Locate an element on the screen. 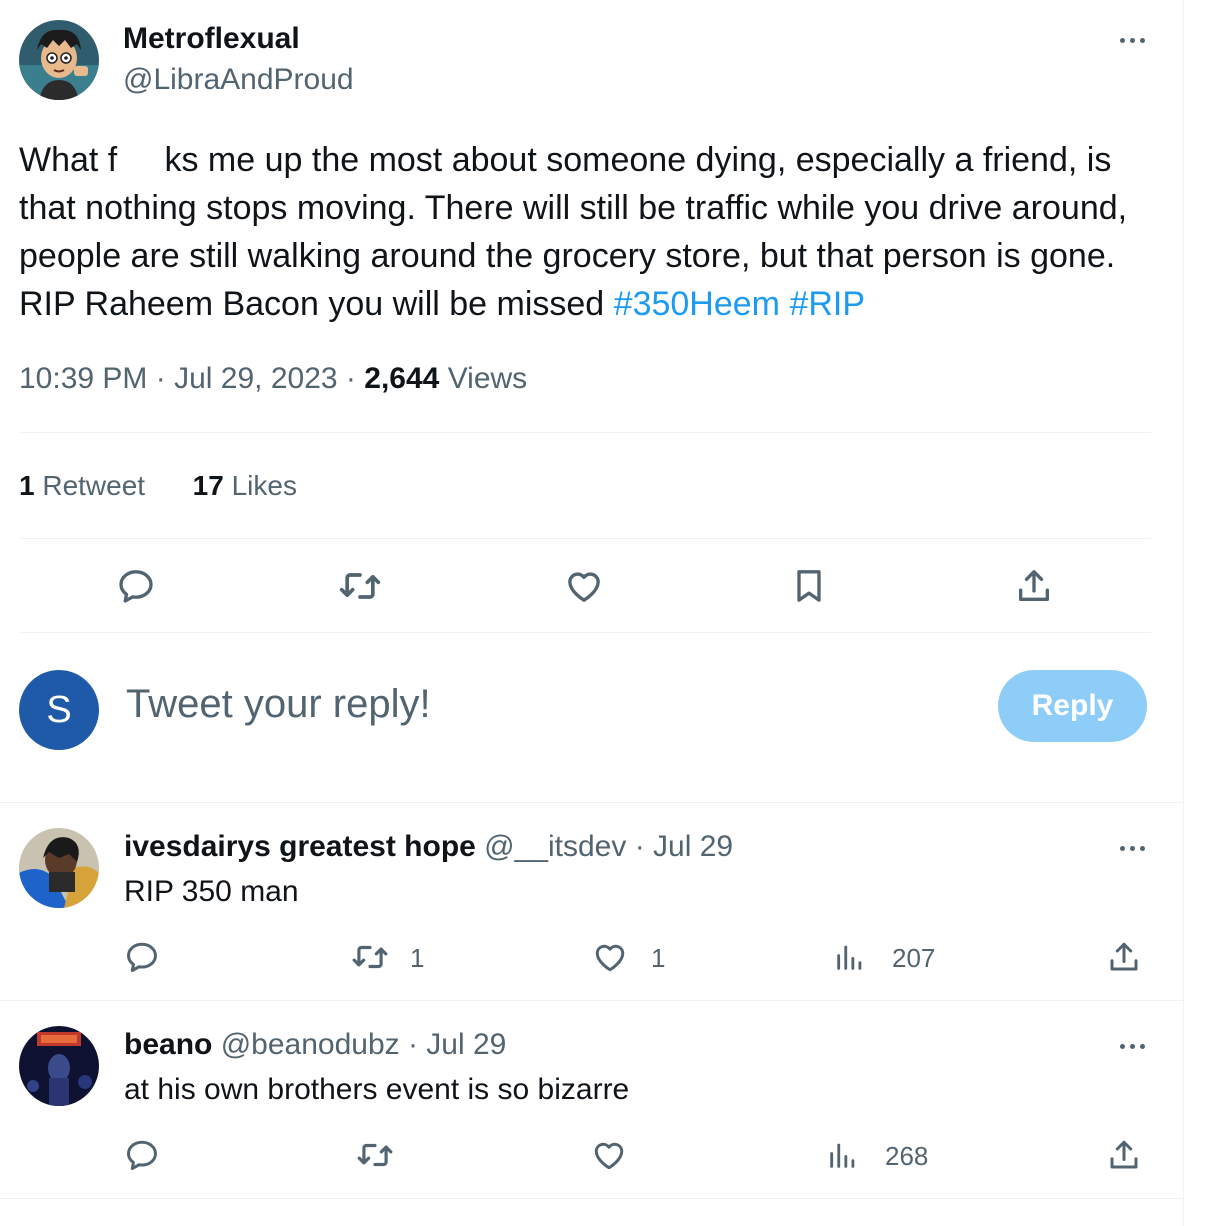 Image resolution: width=1212 pixels, height=1226 pixels. hashtag-link: #RIP is located at coordinates (827, 304).